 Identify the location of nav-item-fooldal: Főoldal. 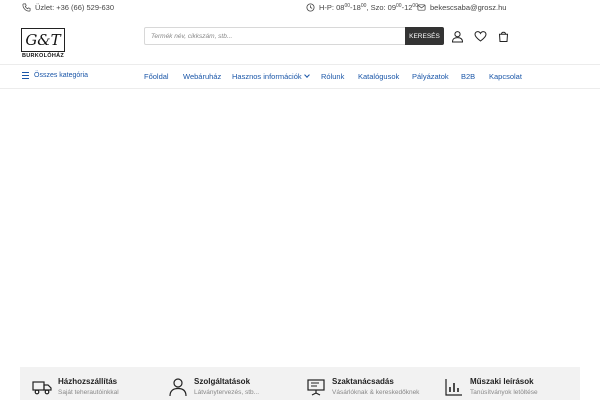
(156, 76).